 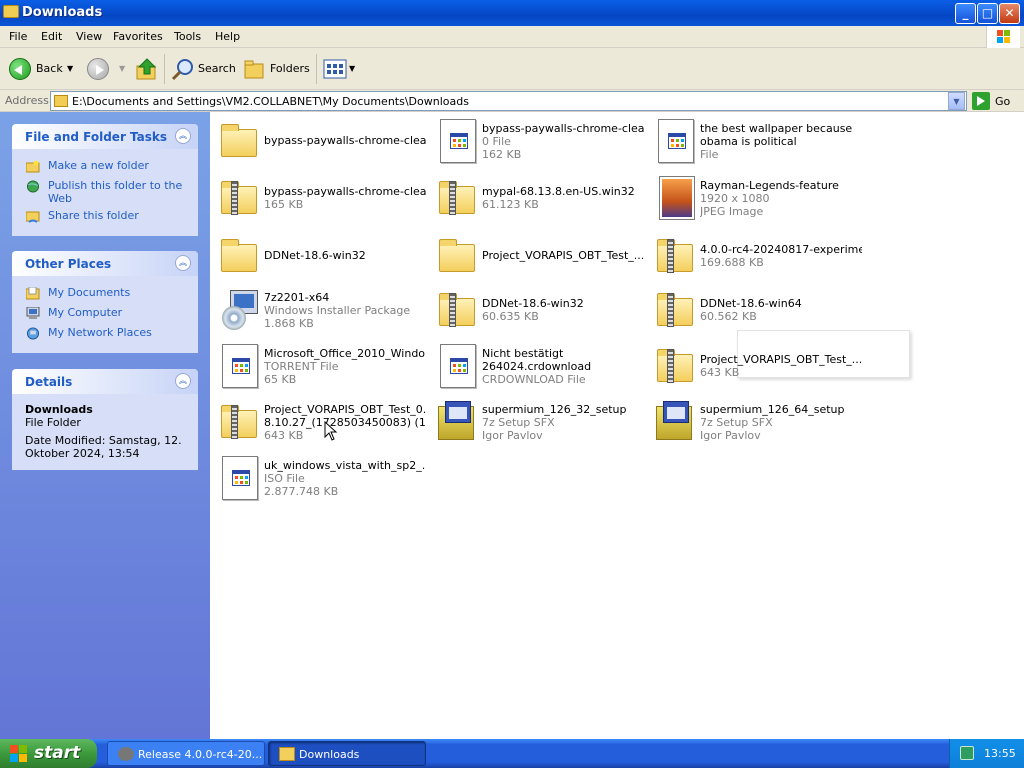 I want to click on jpeg-image-icon, so click(x=675, y=197).